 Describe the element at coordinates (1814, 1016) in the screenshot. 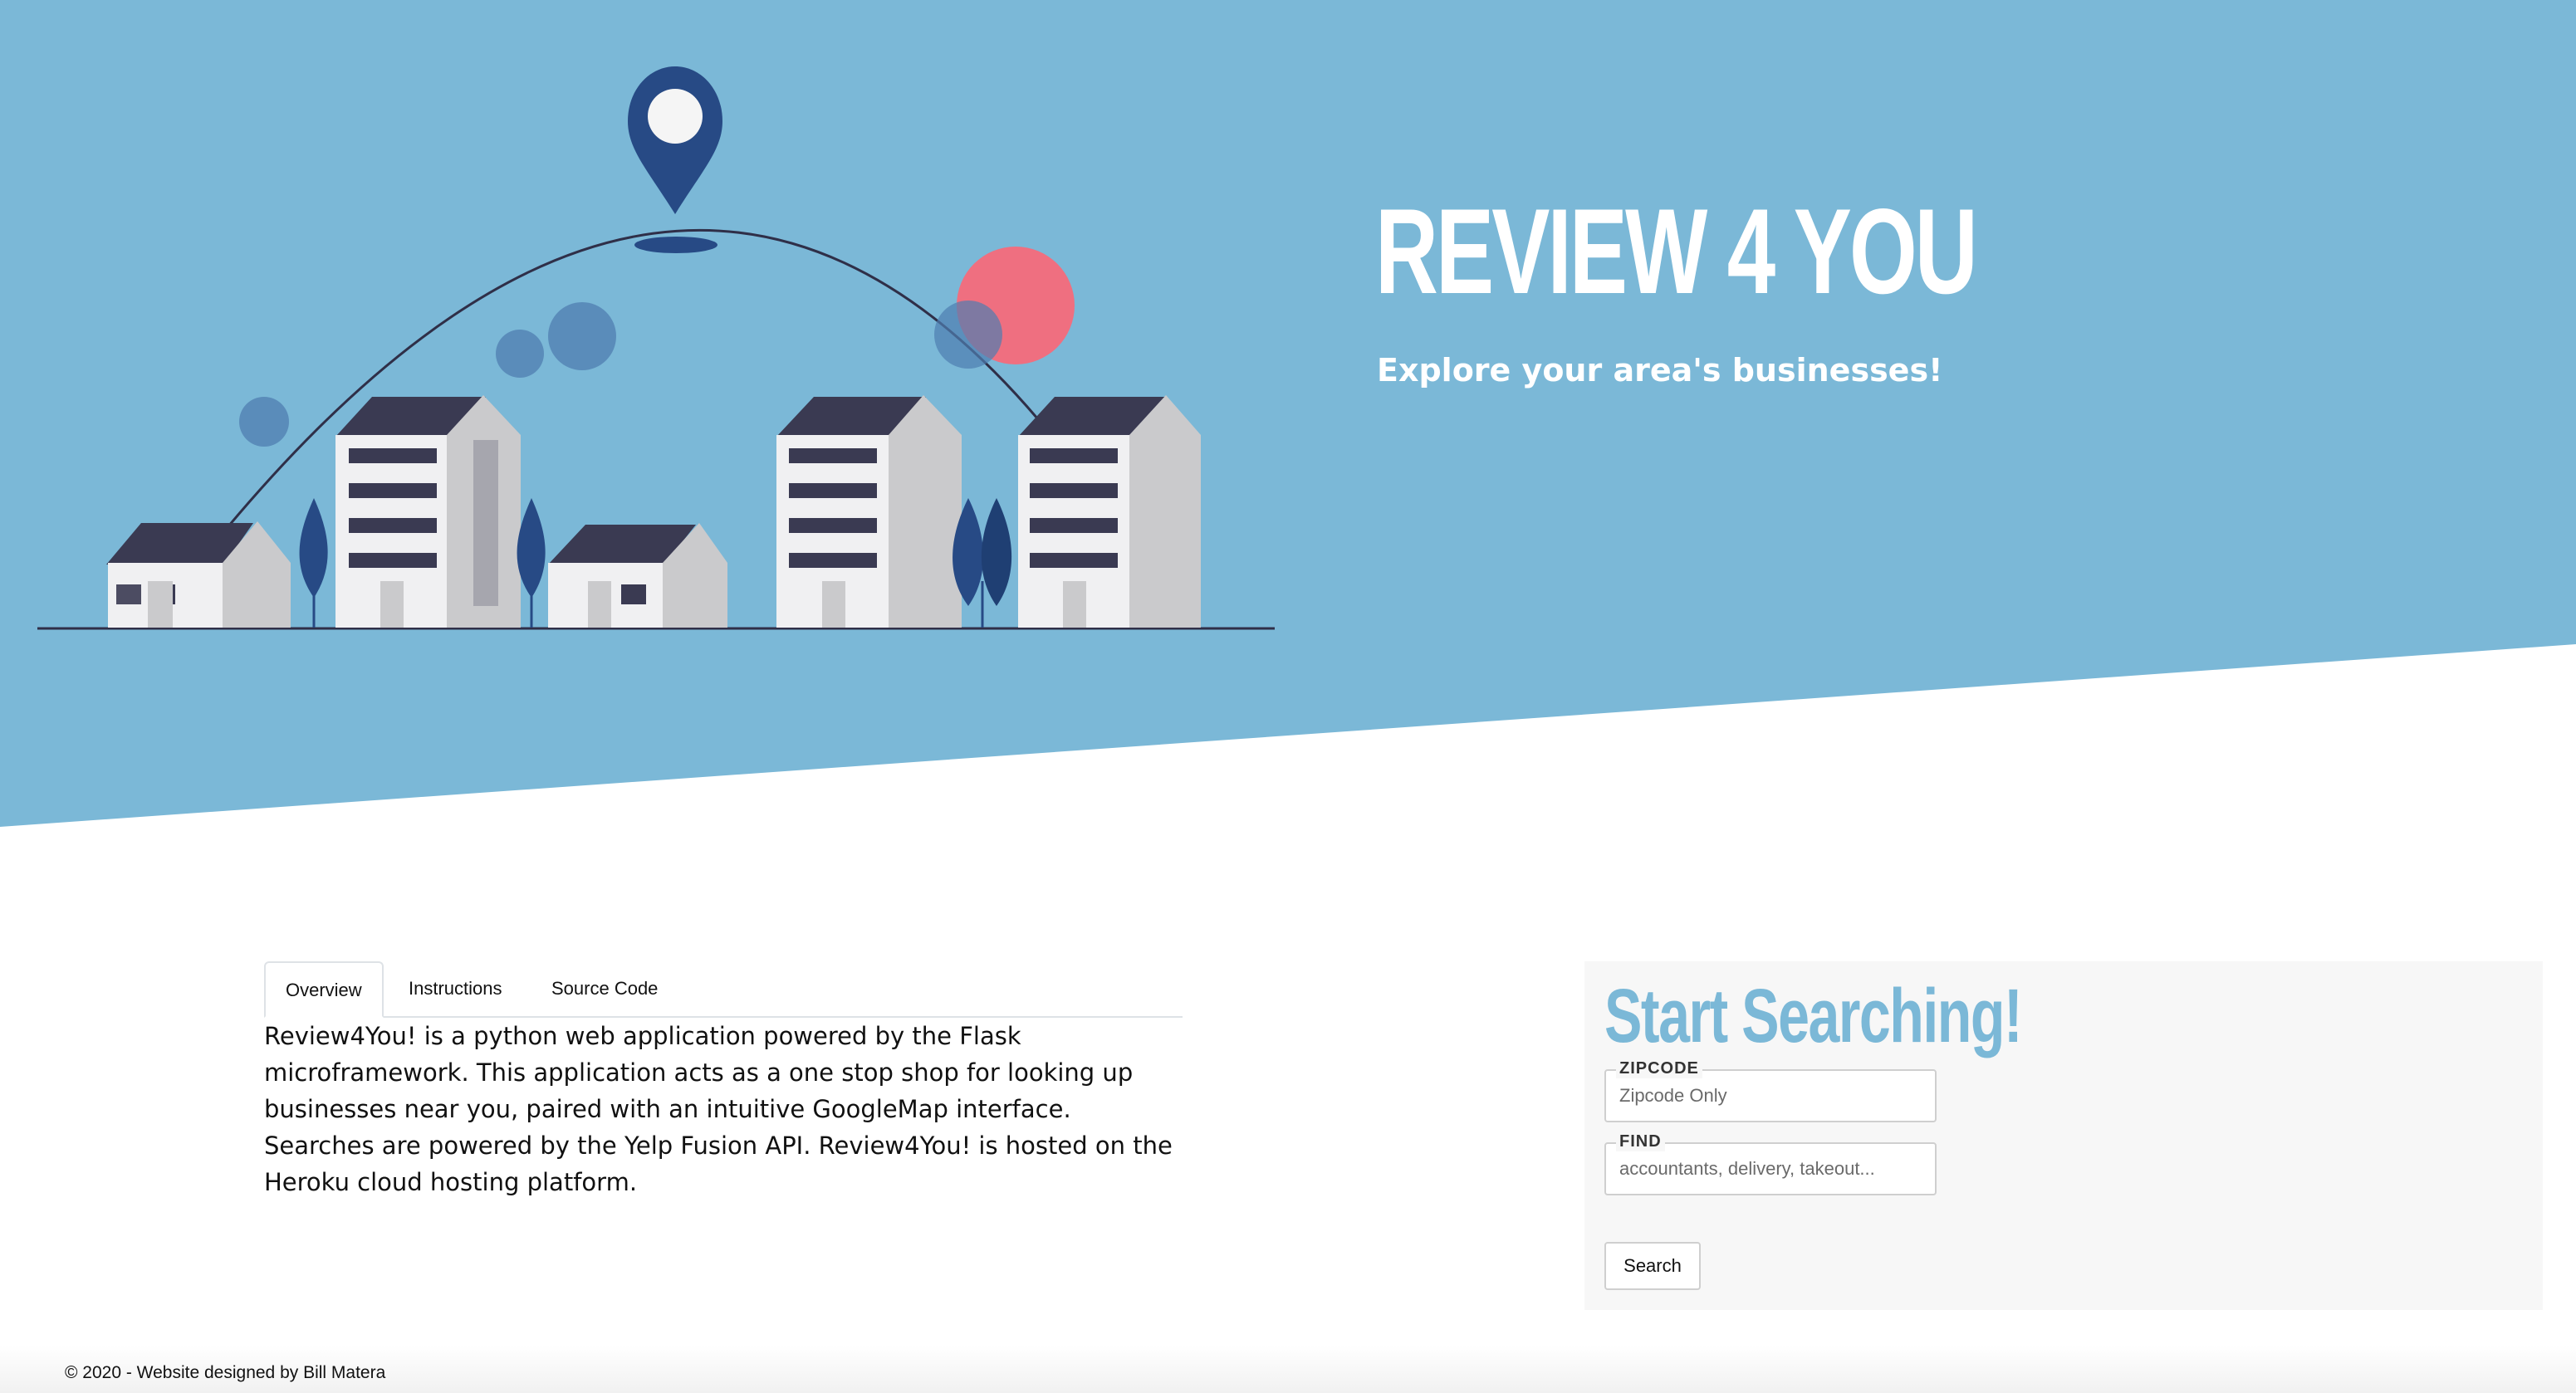

I see `search-title: Start Searching!` at that location.